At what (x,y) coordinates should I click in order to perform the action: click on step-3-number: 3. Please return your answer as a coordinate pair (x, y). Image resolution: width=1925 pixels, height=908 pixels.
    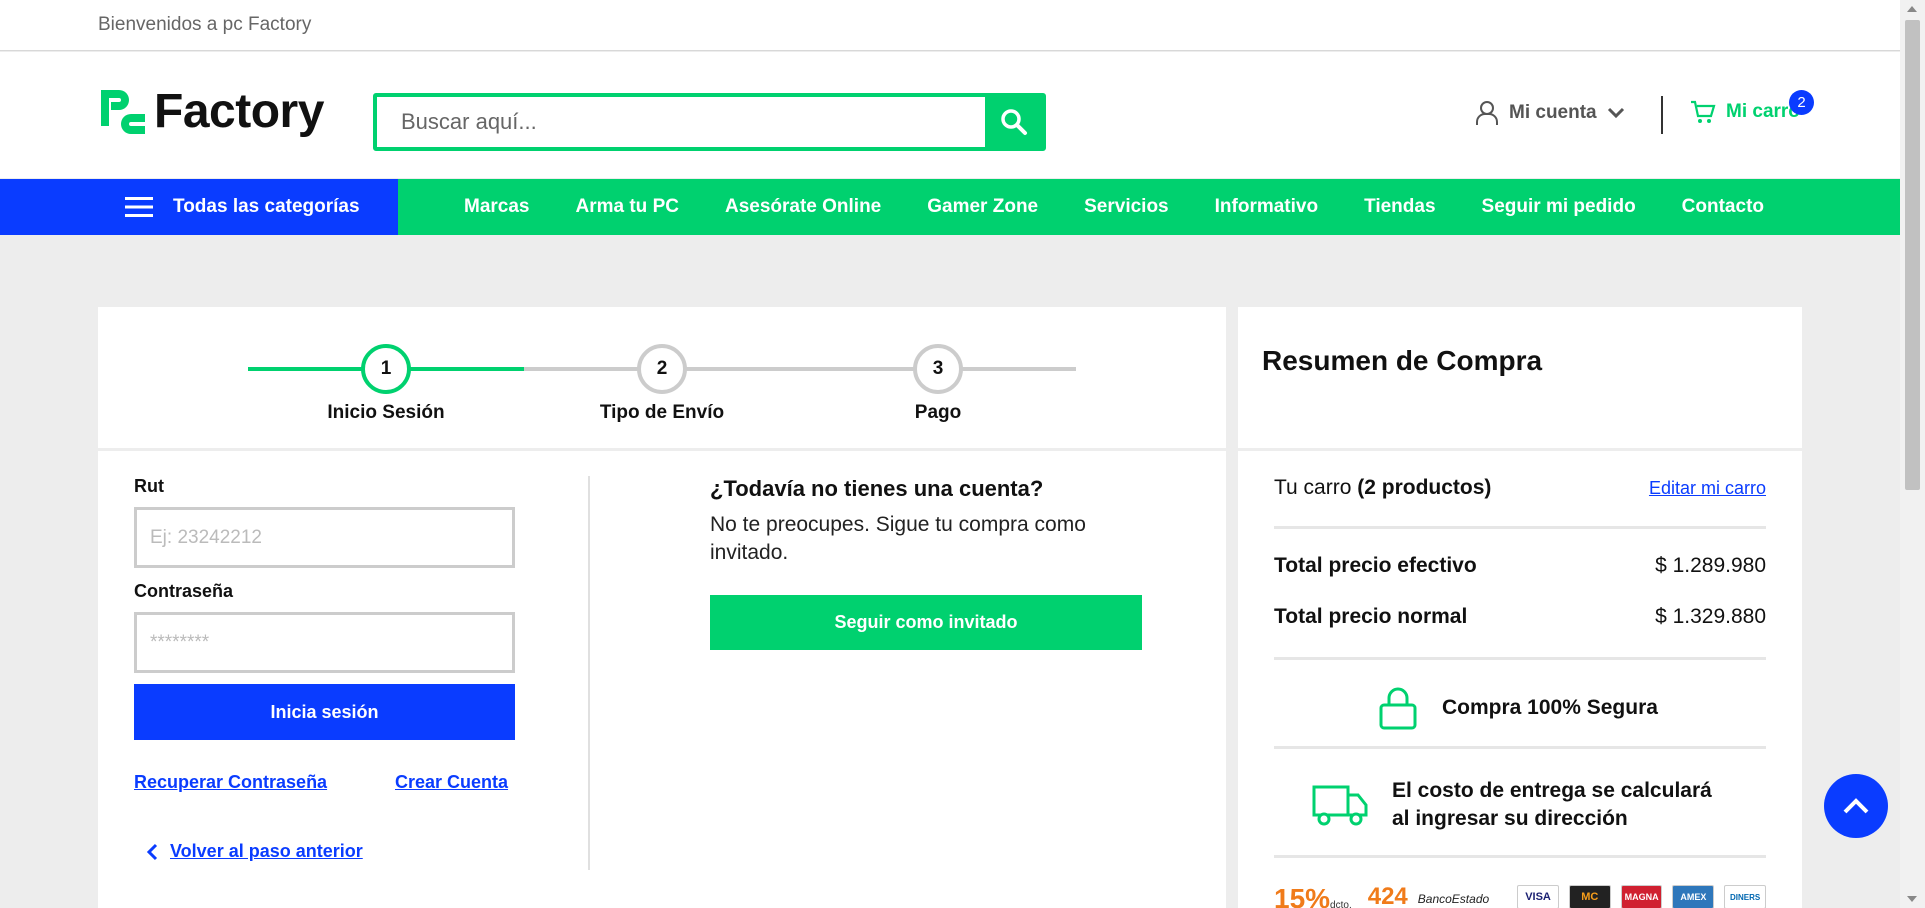
    Looking at the image, I should click on (938, 368).